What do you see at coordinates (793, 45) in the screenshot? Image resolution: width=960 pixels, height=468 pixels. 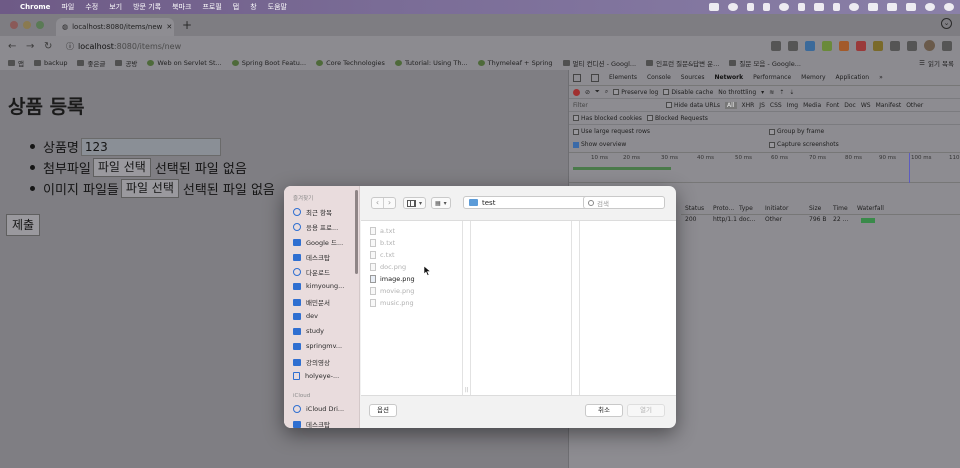 I see `star-icon` at bounding box center [793, 45].